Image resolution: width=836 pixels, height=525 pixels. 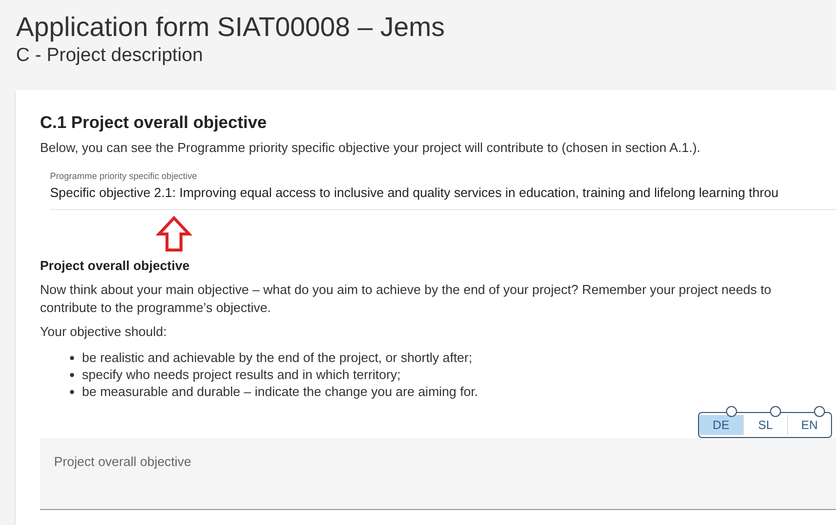 What do you see at coordinates (280, 391) in the screenshot?
I see `bullet-text: be measurable and durable – indicate the change you are aiming for.` at bounding box center [280, 391].